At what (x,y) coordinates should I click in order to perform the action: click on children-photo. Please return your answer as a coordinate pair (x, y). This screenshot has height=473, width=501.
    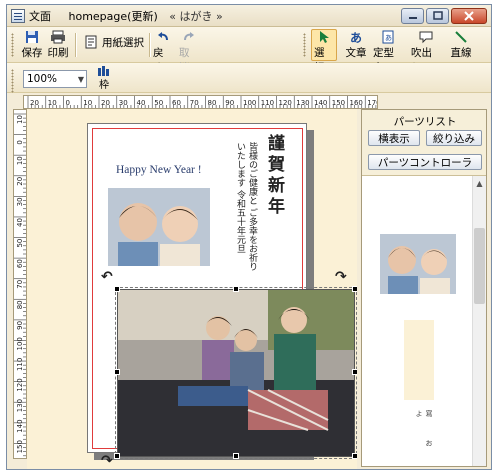
    Looking at the image, I should click on (159, 227).